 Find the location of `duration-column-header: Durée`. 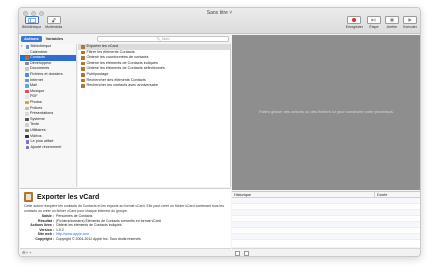

duration-column-header: Durée is located at coordinates (381, 194).